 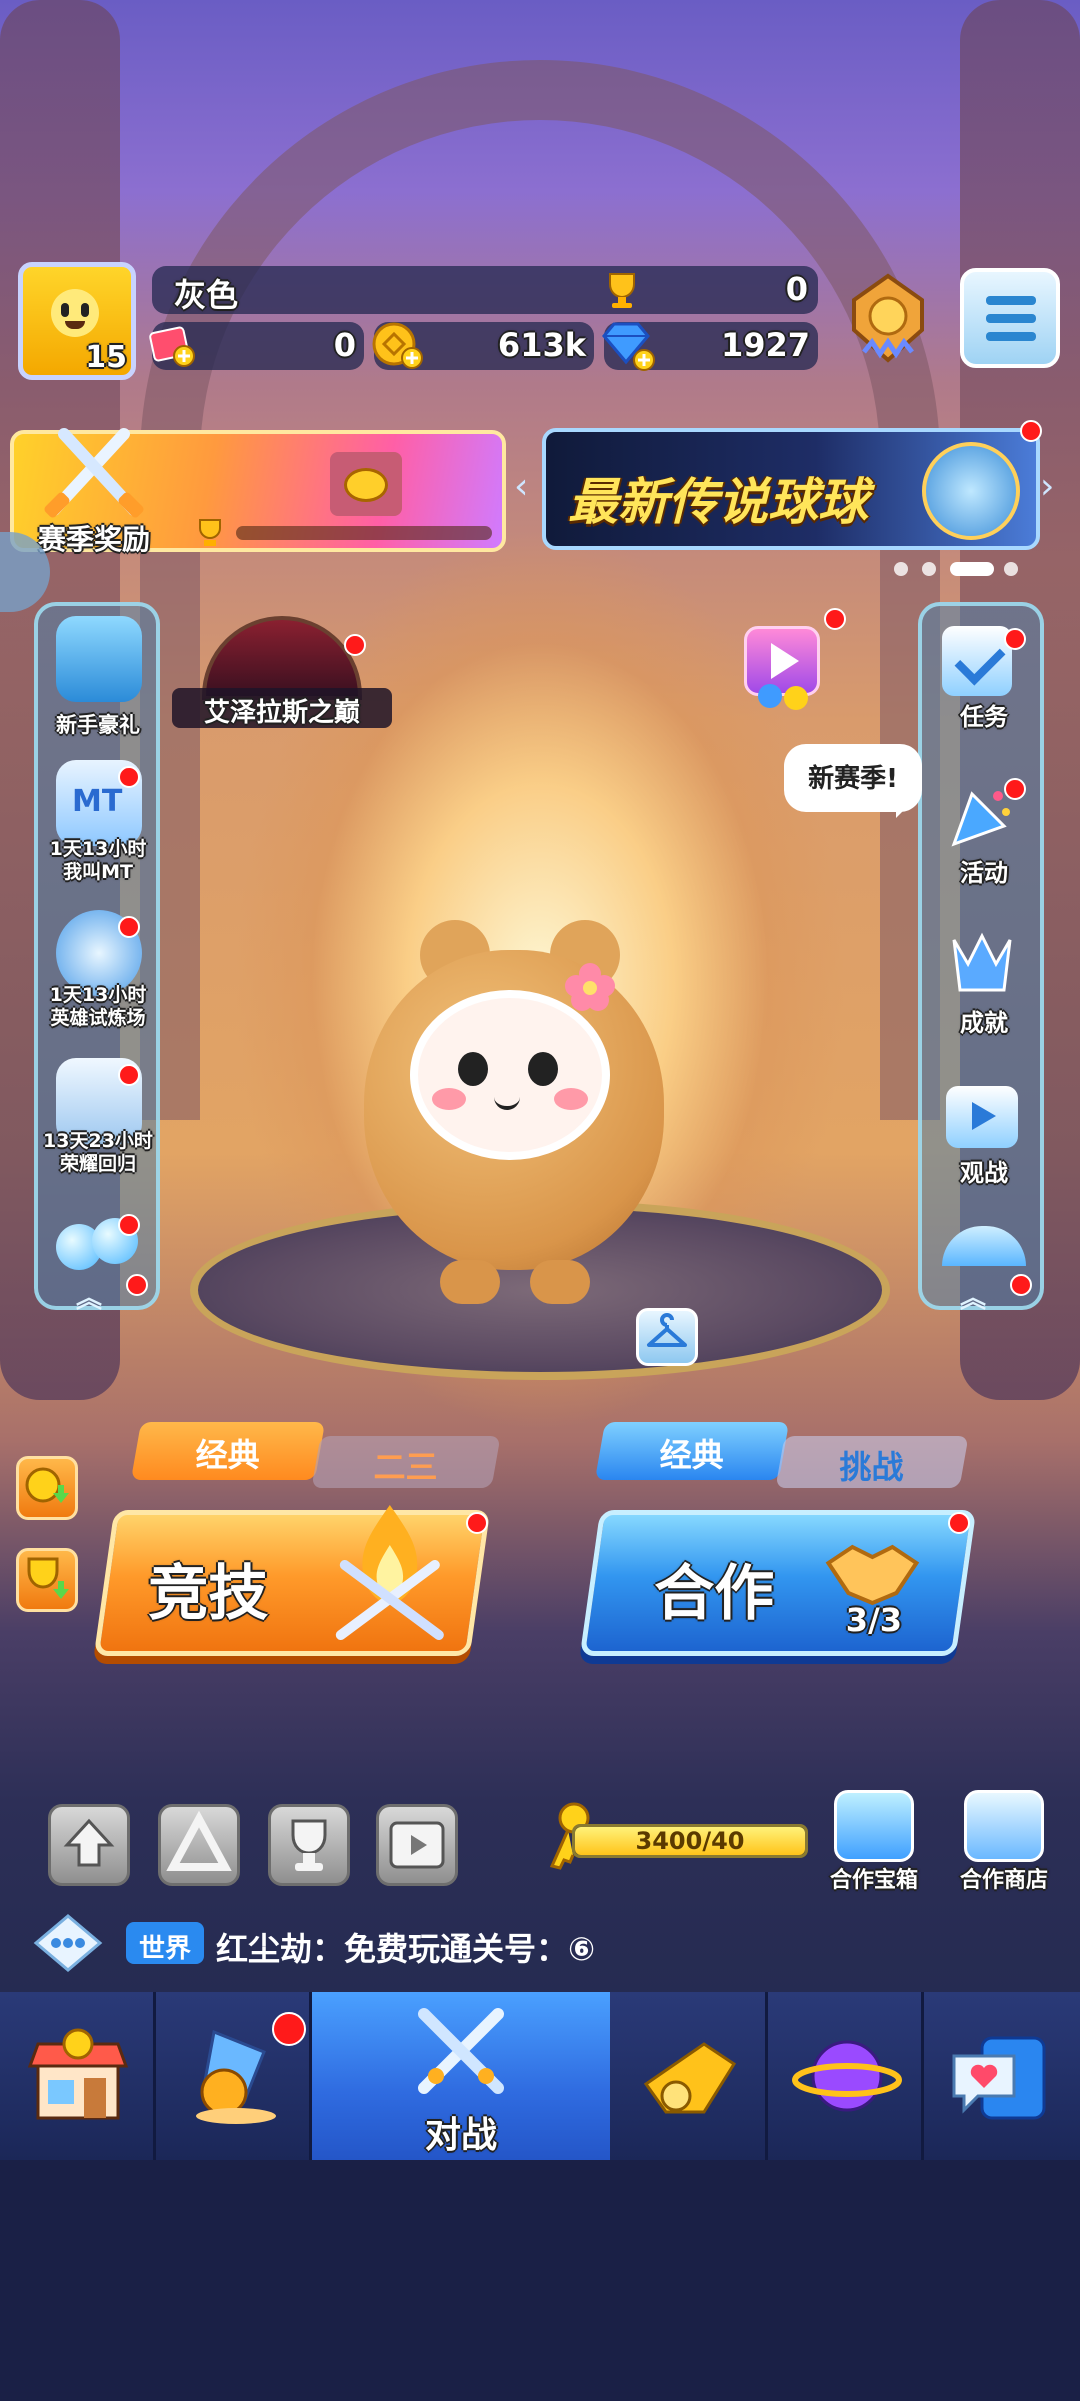 What do you see at coordinates (258, 492) in the screenshot?
I see `season-reward-banner: 赛季奖励` at bounding box center [258, 492].